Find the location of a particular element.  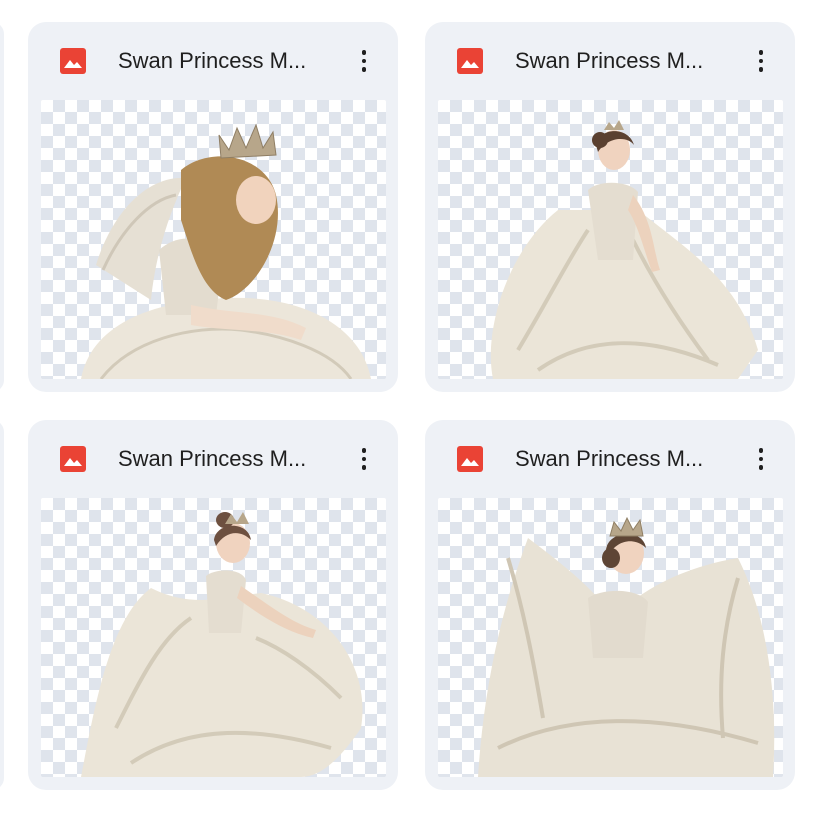

partial-file-card-left-top is located at coordinates (2, 207).